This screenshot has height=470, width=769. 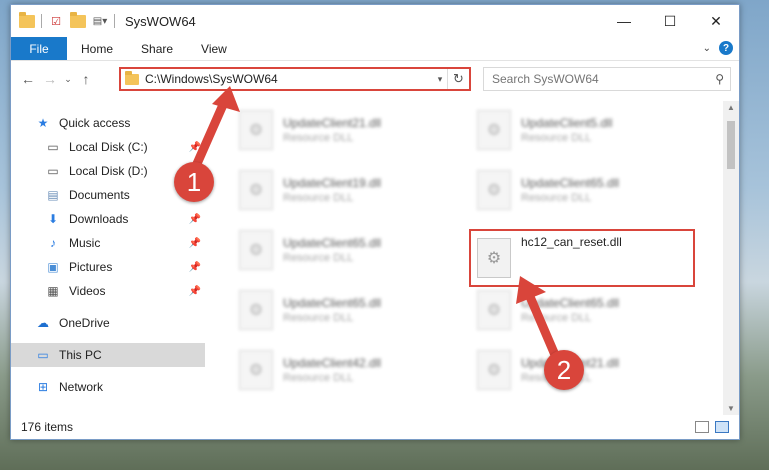 What do you see at coordinates (719, 79) in the screenshot?
I see `search-icon: ⚲` at bounding box center [719, 79].